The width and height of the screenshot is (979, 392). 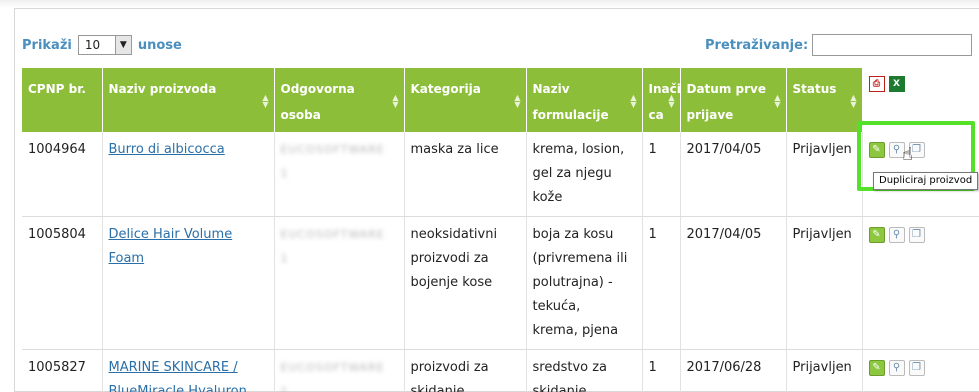 I want to click on col-header-label: Status, so click(x=814, y=89).